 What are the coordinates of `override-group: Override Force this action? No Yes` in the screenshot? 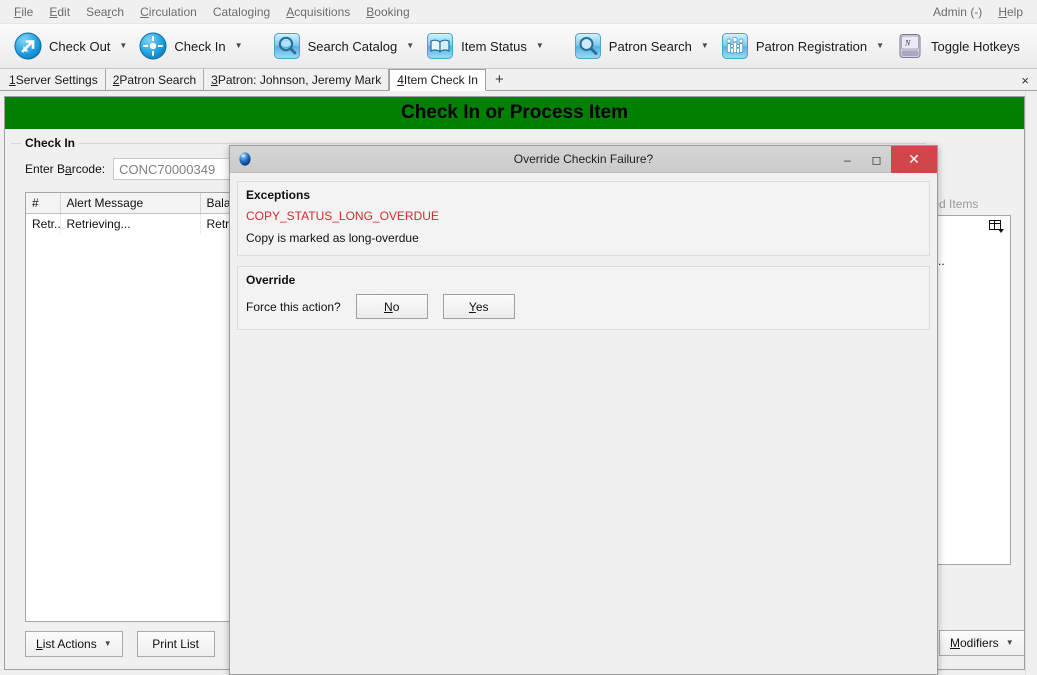 It's located at (583, 298).